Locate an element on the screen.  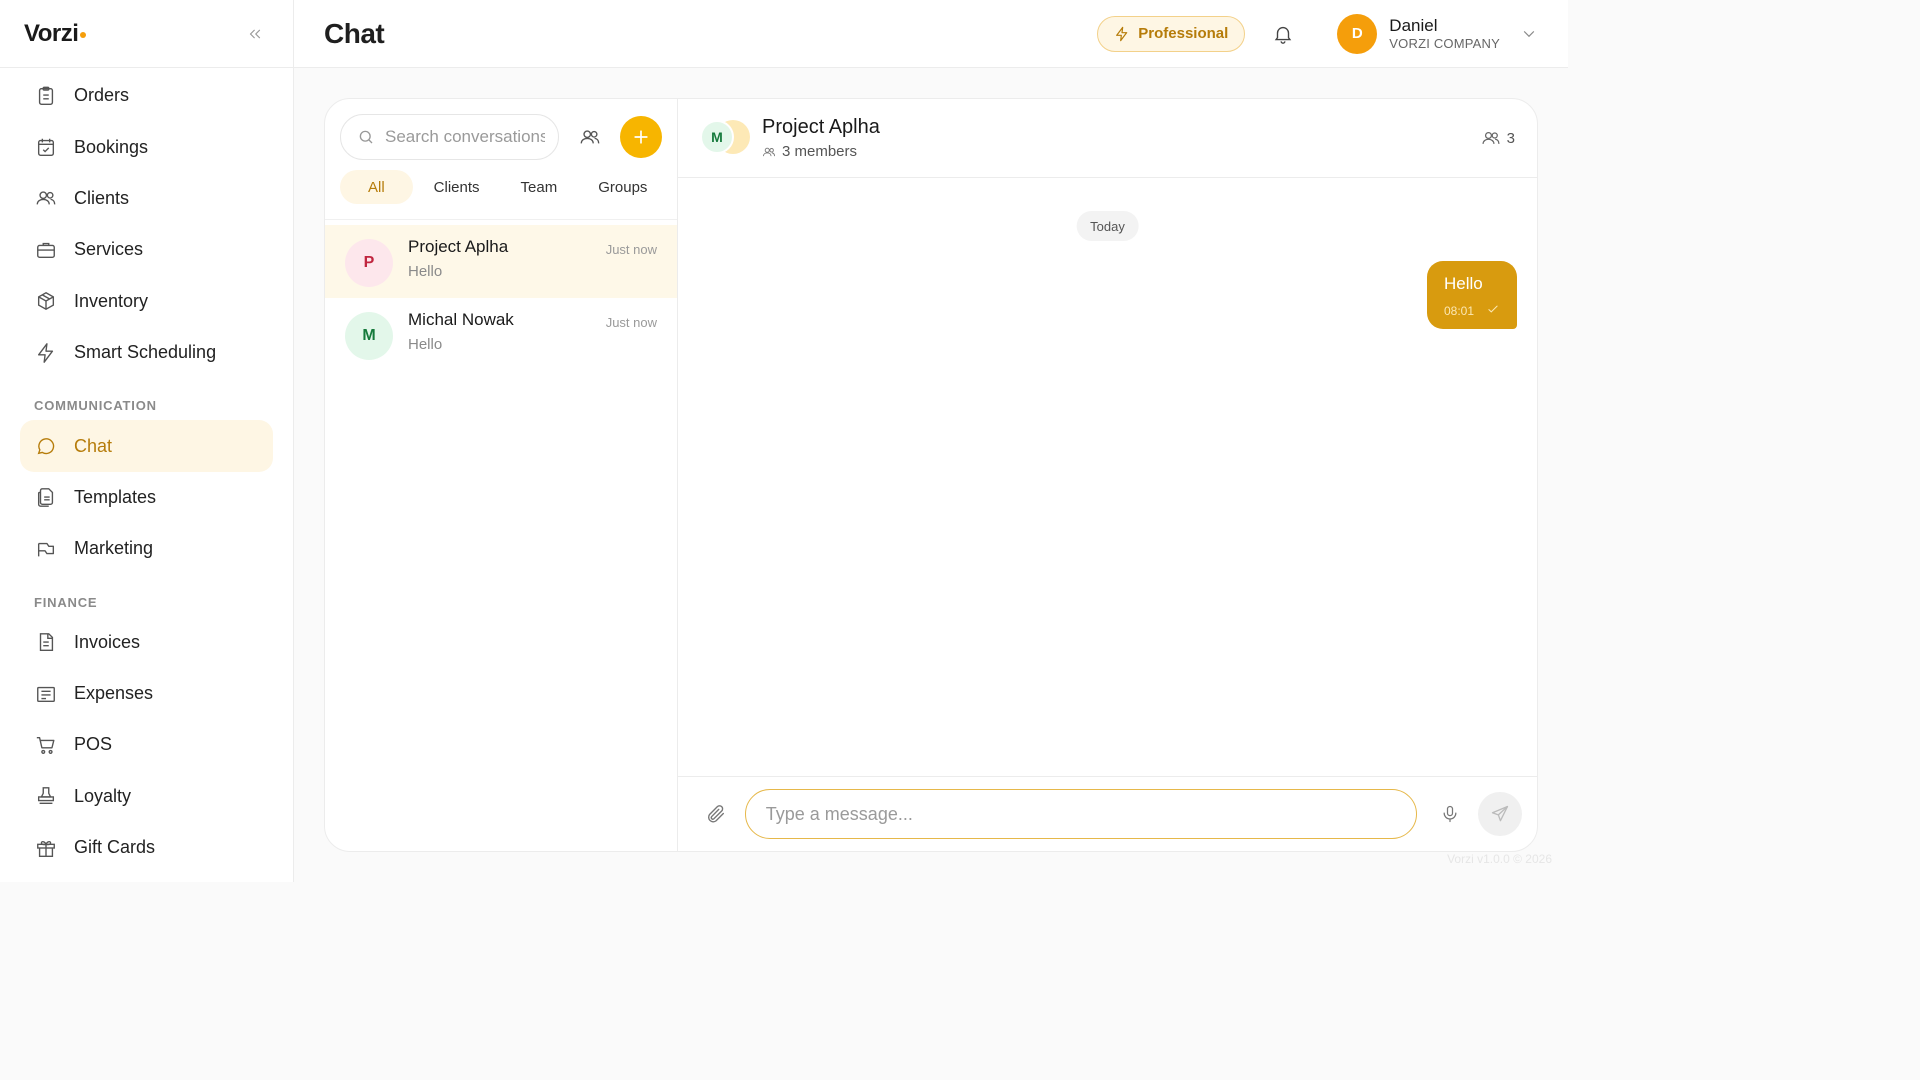
plus-icon is located at coordinates (641, 137).